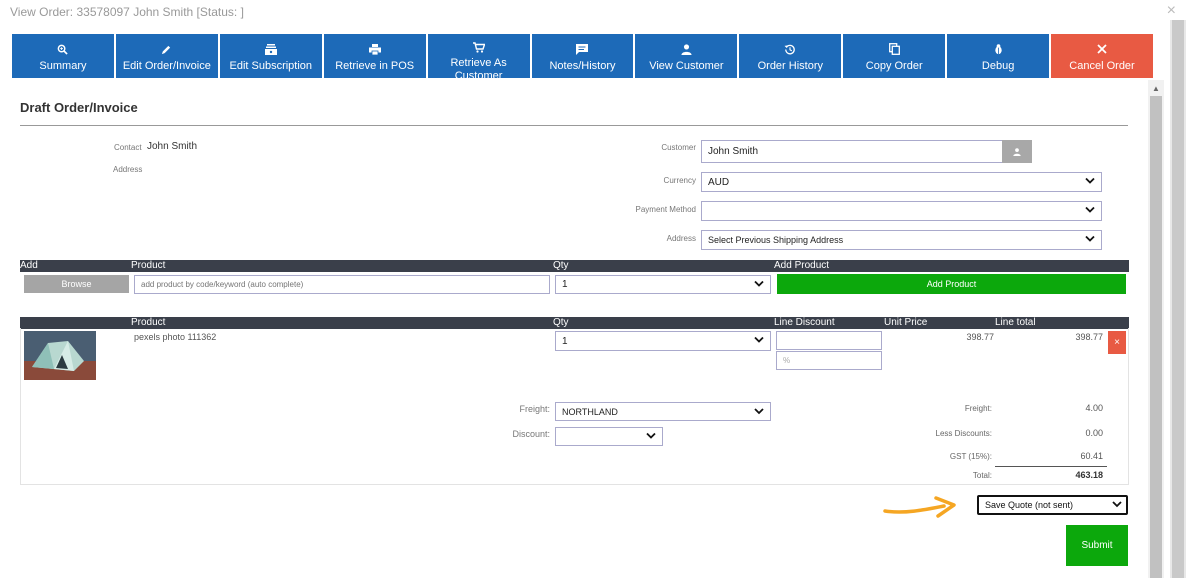  I want to click on currency-select: AUD, so click(901, 182).